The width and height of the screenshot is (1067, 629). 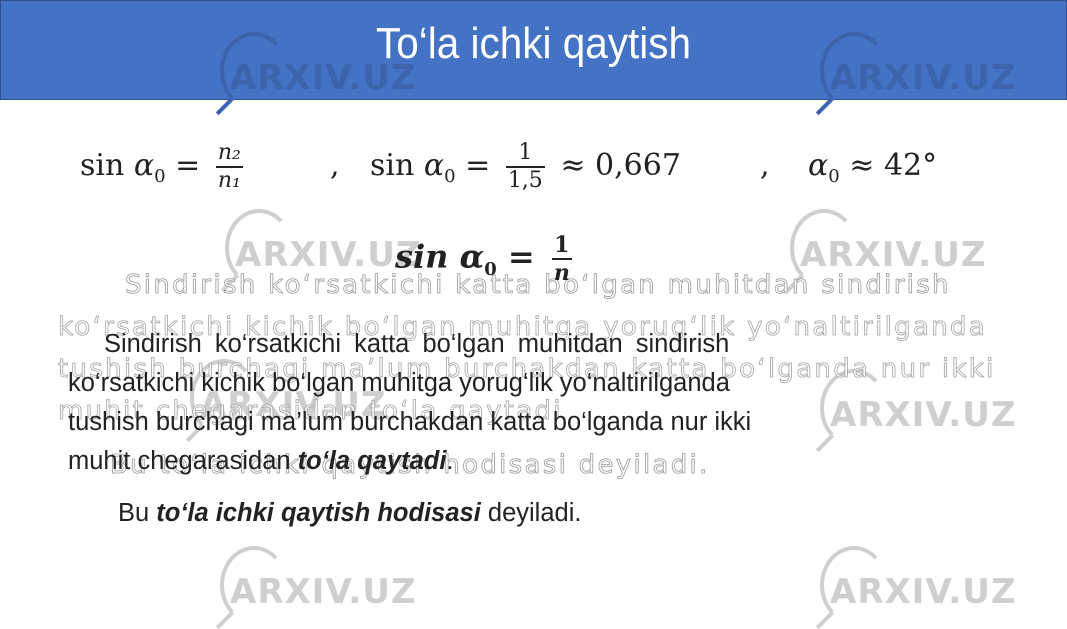 What do you see at coordinates (873, 167) in the screenshot?
I see `formula-critical-angle: α0 ≈ 42°` at bounding box center [873, 167].